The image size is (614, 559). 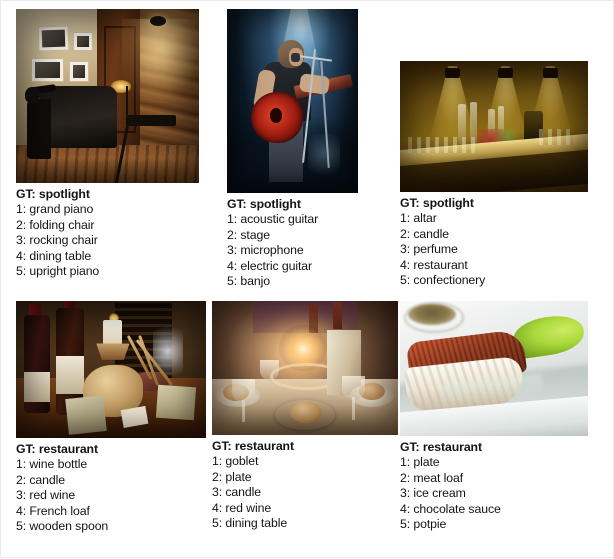 What do you see at coordinates (450, 508) in the screenshot?
I see `prediction-4: 4: chocolate sauce` at bounding box center [450, 508].